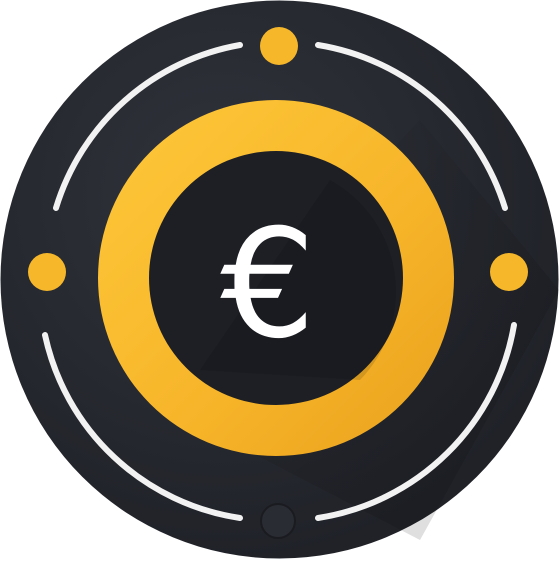 This screenshot has height=564, width=559. What do you see at coordinates (267, 285) in the screenshot?
I see `euro-symbol: €` at bounding box center [267, 285].